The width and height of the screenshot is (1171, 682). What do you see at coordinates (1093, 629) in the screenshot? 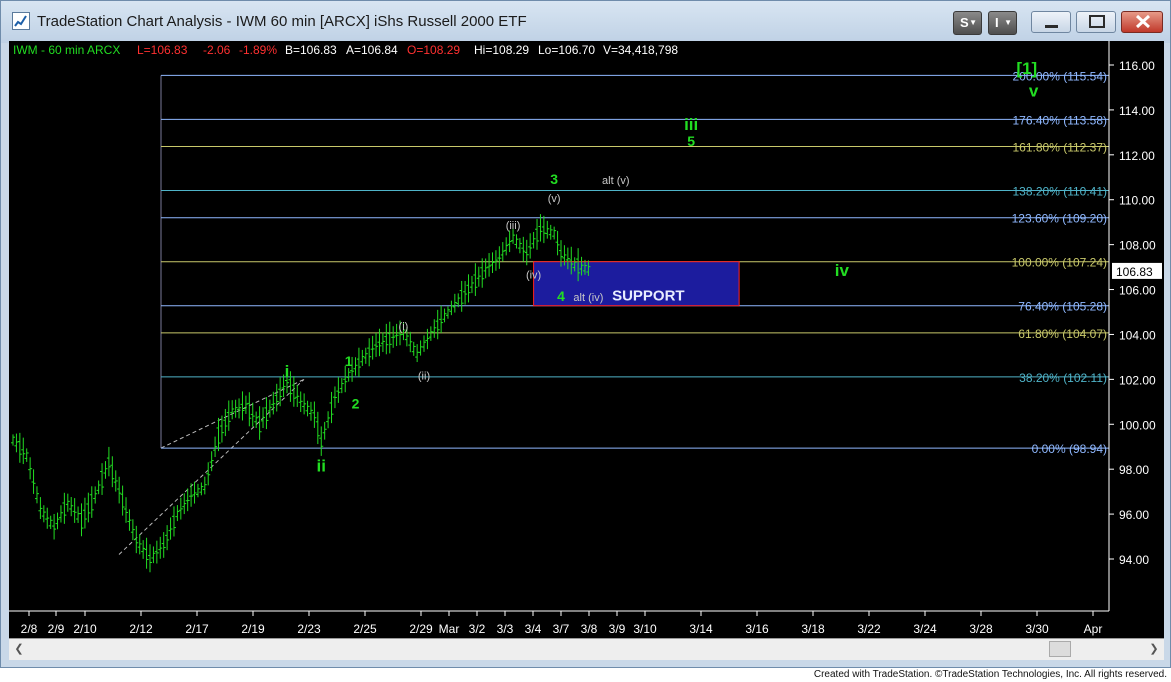
I see `date-tick-label: Apr` at bounding box center [1093, 629].